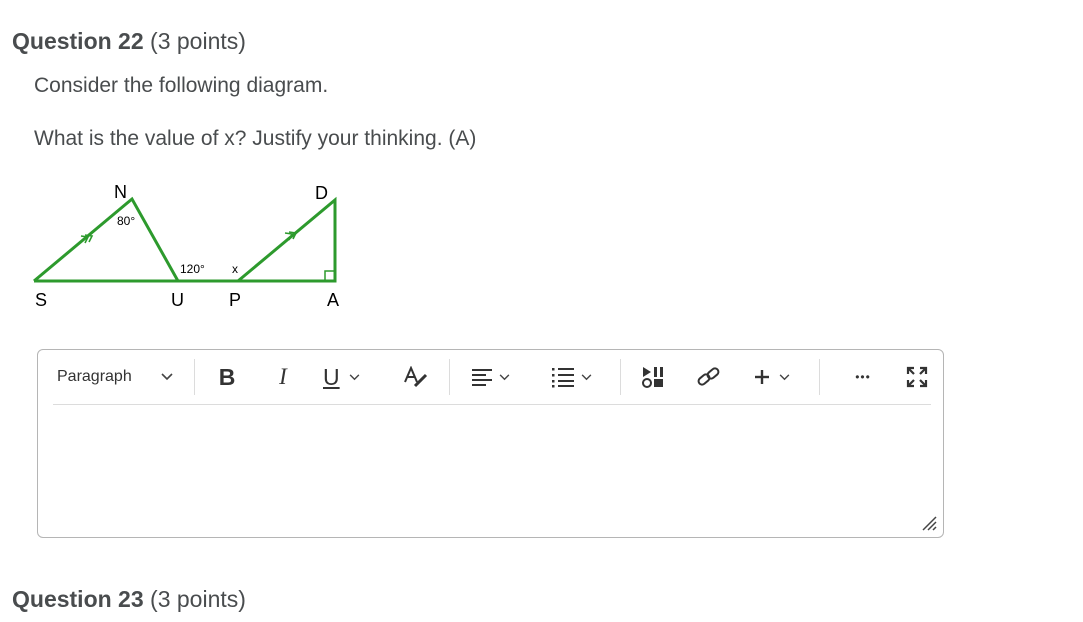 The image size is (1083, 622). I want to click on format-dropdown: Paragraph, so click(125, 377).